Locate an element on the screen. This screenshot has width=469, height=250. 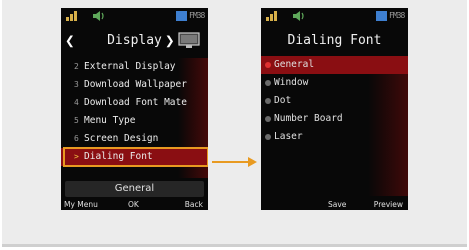
menu-item-label: Dialing Font is located at coordinates (118, 156).